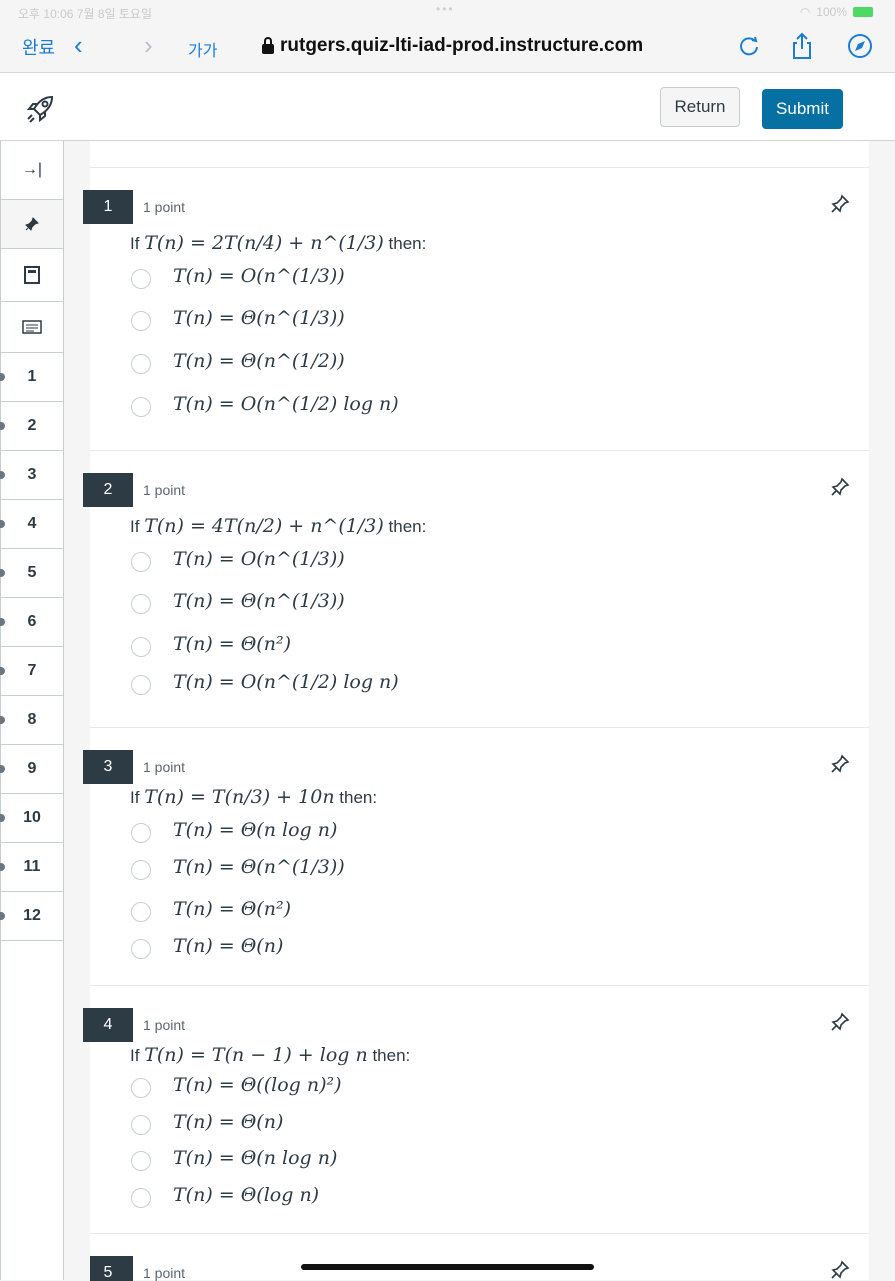  What do you see at coordinates (805, 12) in the screenshot?
I see `wifi-icon: ◠` at bounding box center [805, 12].